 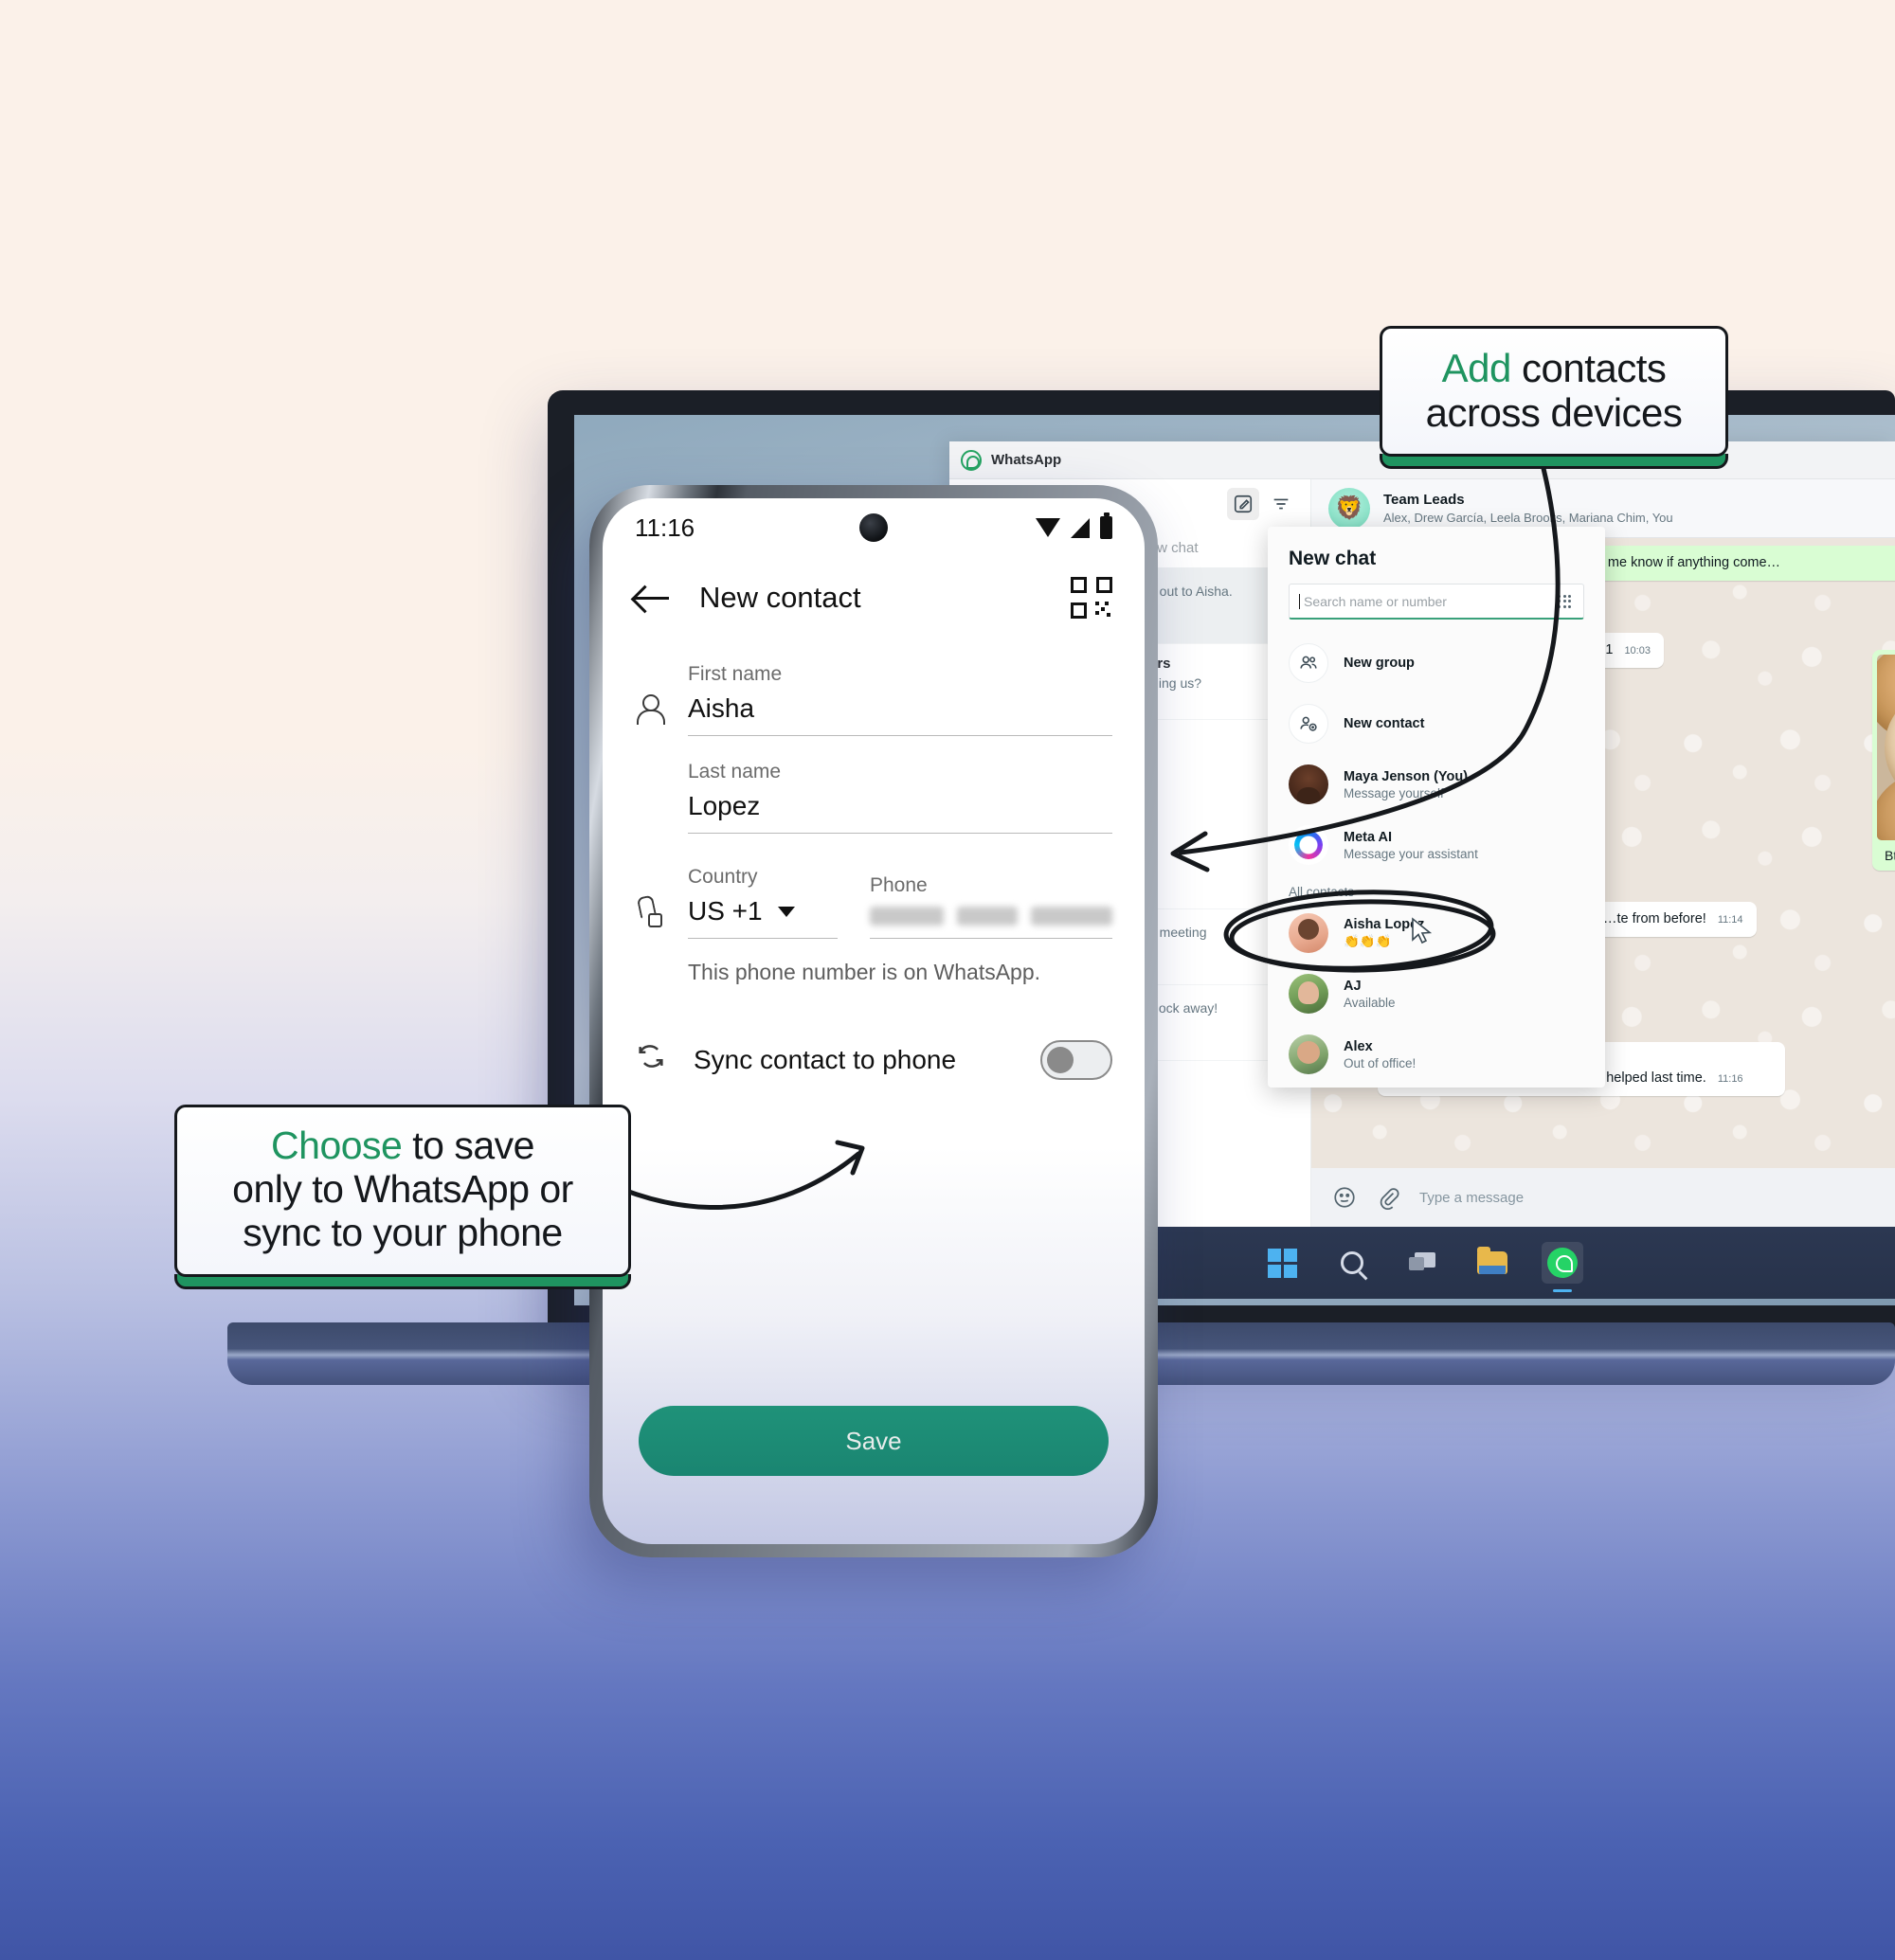 I want to click on phone-helper-text: This phone number is on WhatsApp., so click(x=864, y=972).